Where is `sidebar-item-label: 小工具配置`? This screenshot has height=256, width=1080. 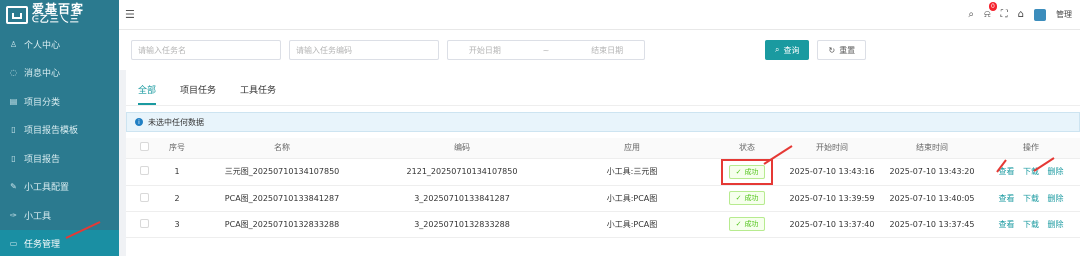
sidebar-item-label: 小工具配置 is located at coordinates (47, 188).